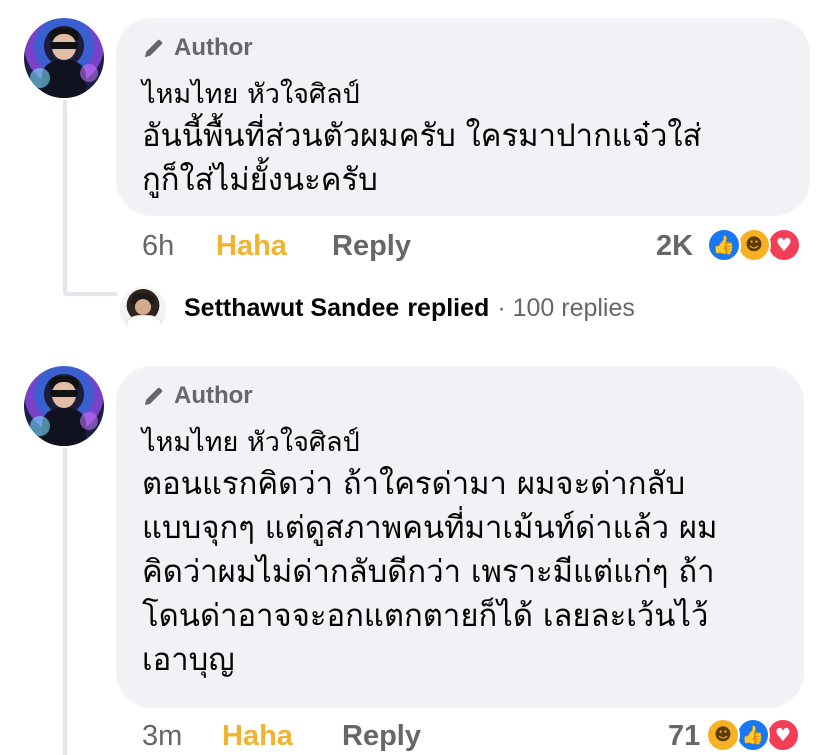 Image resolution: width=828 pixels, height=755 pixels. Describe the element at coordinates (158, 246) in the screenshot. I see `comment-timestamp: 6h` at that location.